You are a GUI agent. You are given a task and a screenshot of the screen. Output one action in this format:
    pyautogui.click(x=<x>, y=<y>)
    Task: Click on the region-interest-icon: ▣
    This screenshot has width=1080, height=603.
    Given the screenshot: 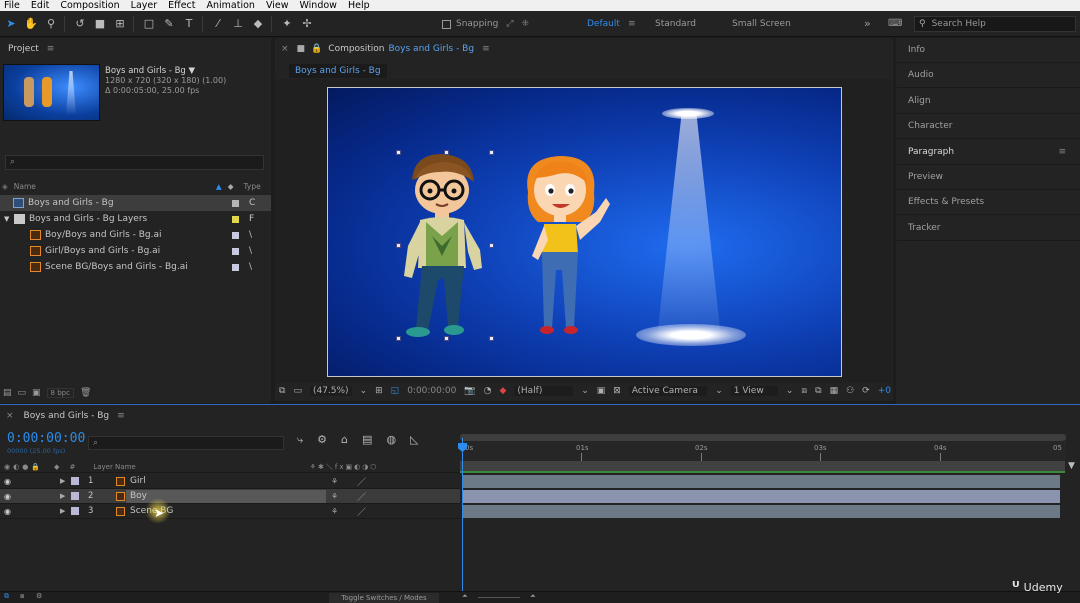 What is the action you would take?
    pyautogui.click(x=601, y=391)
    